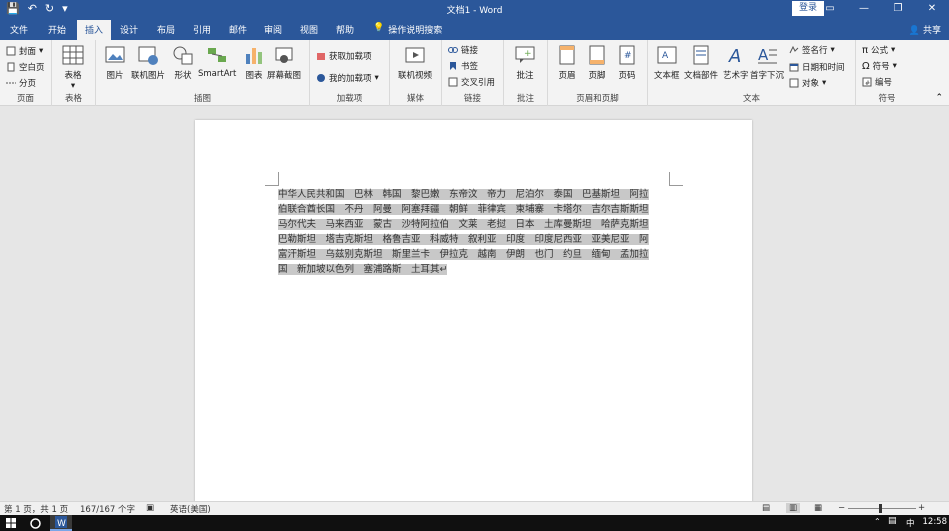  I want to click on link-button: 链接, so click(463, 50).